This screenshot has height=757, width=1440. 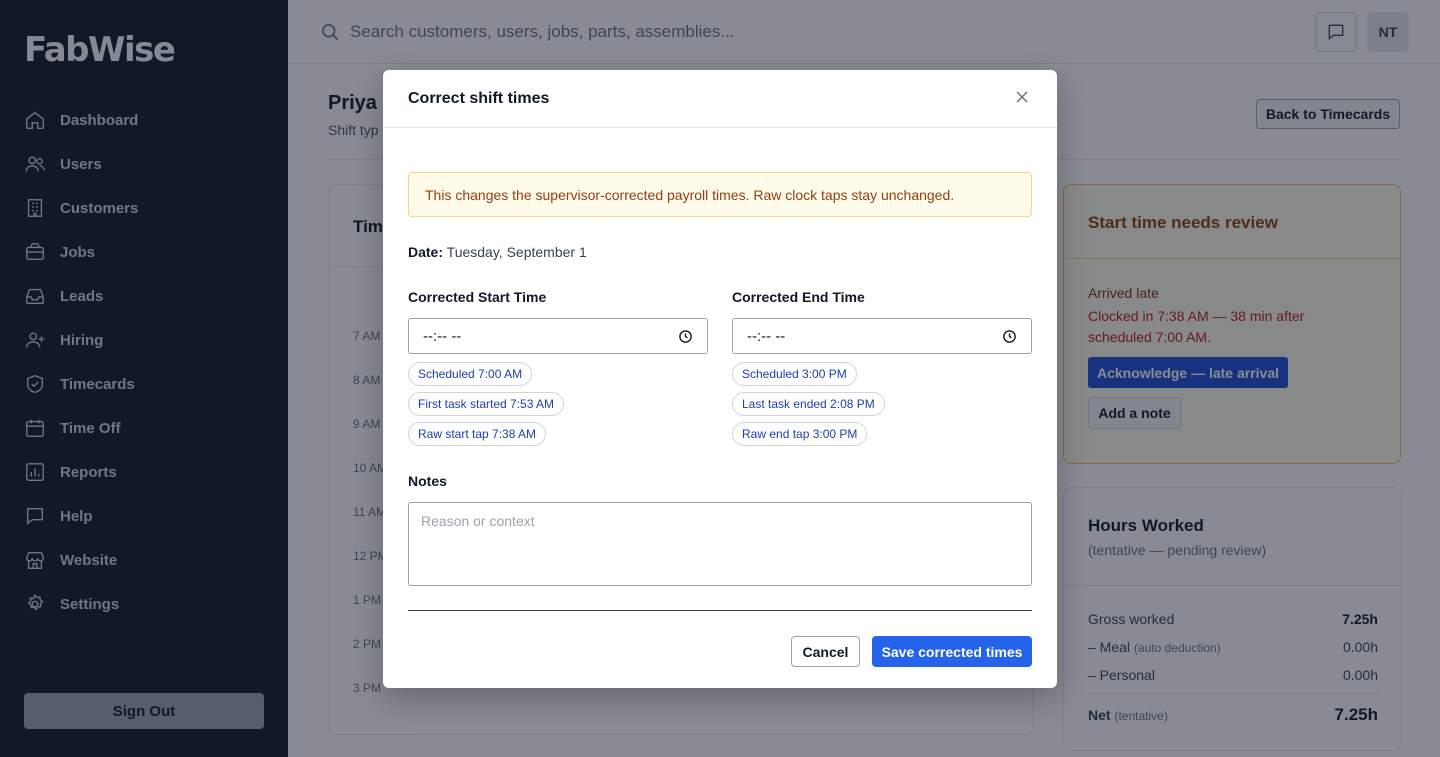 What do you see at coordinates (1022, 97) in the screenshot?
I see `close-icon` at bounding box center [1022, 97].